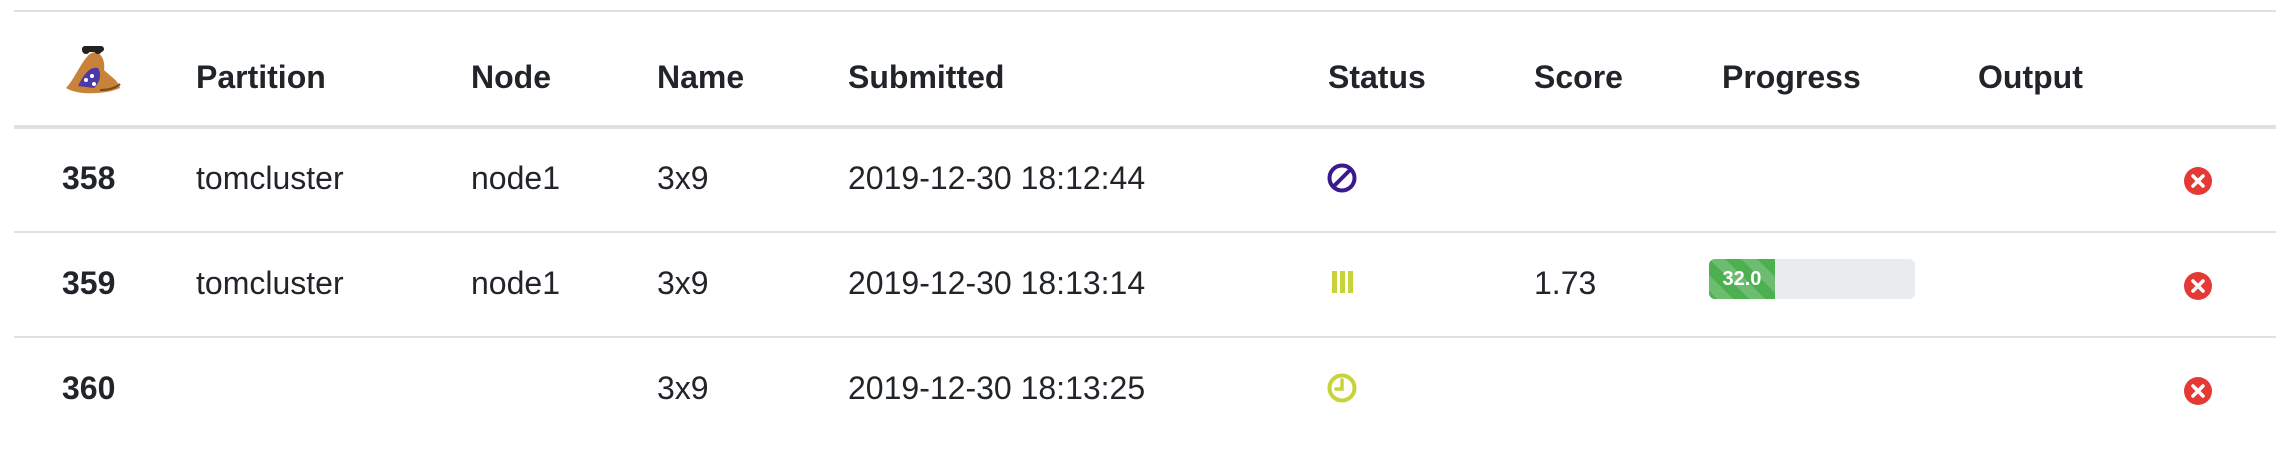 Image resolution: width=2290 pixels, height=452 pixels. Describe the element at coordinates (1578, 77) in the screenshot. I see `column-header-score: Score` at that location.